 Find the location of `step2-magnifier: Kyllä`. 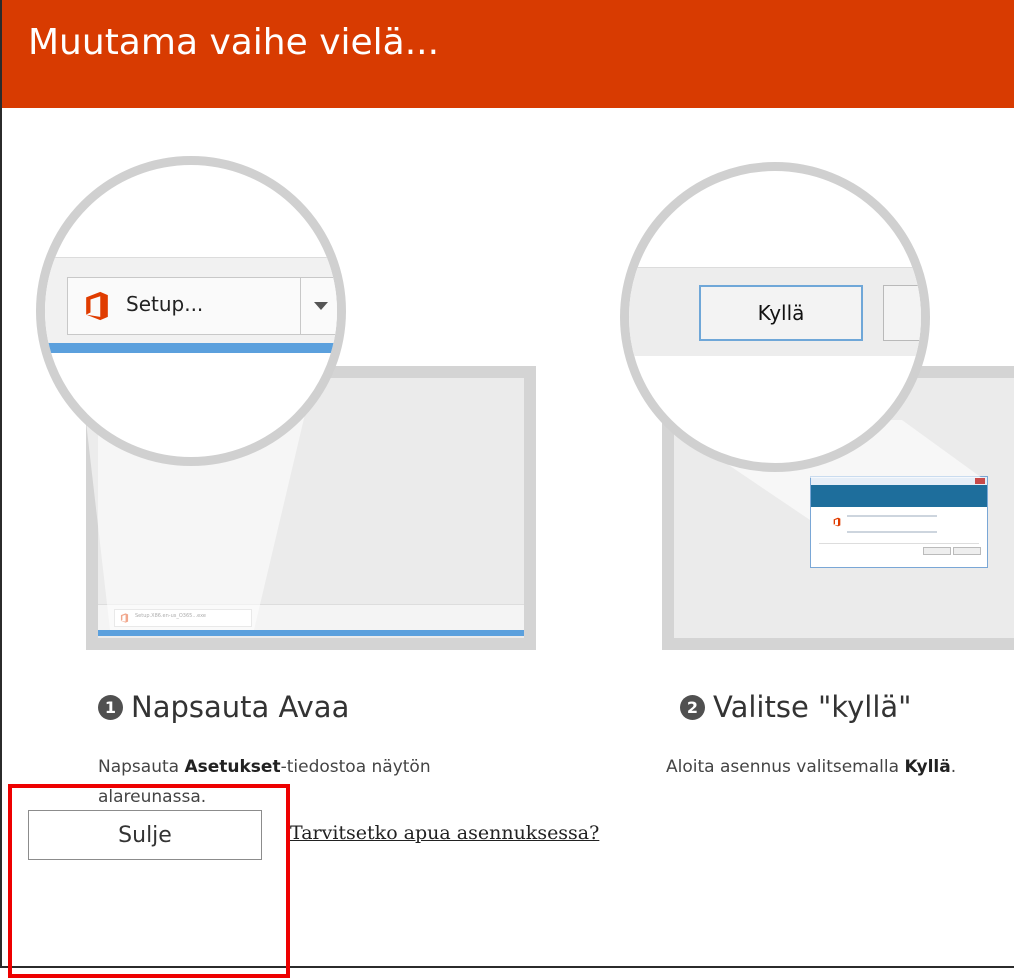

step2-magnifier: Kyllä is located at coordinates (775, 317).